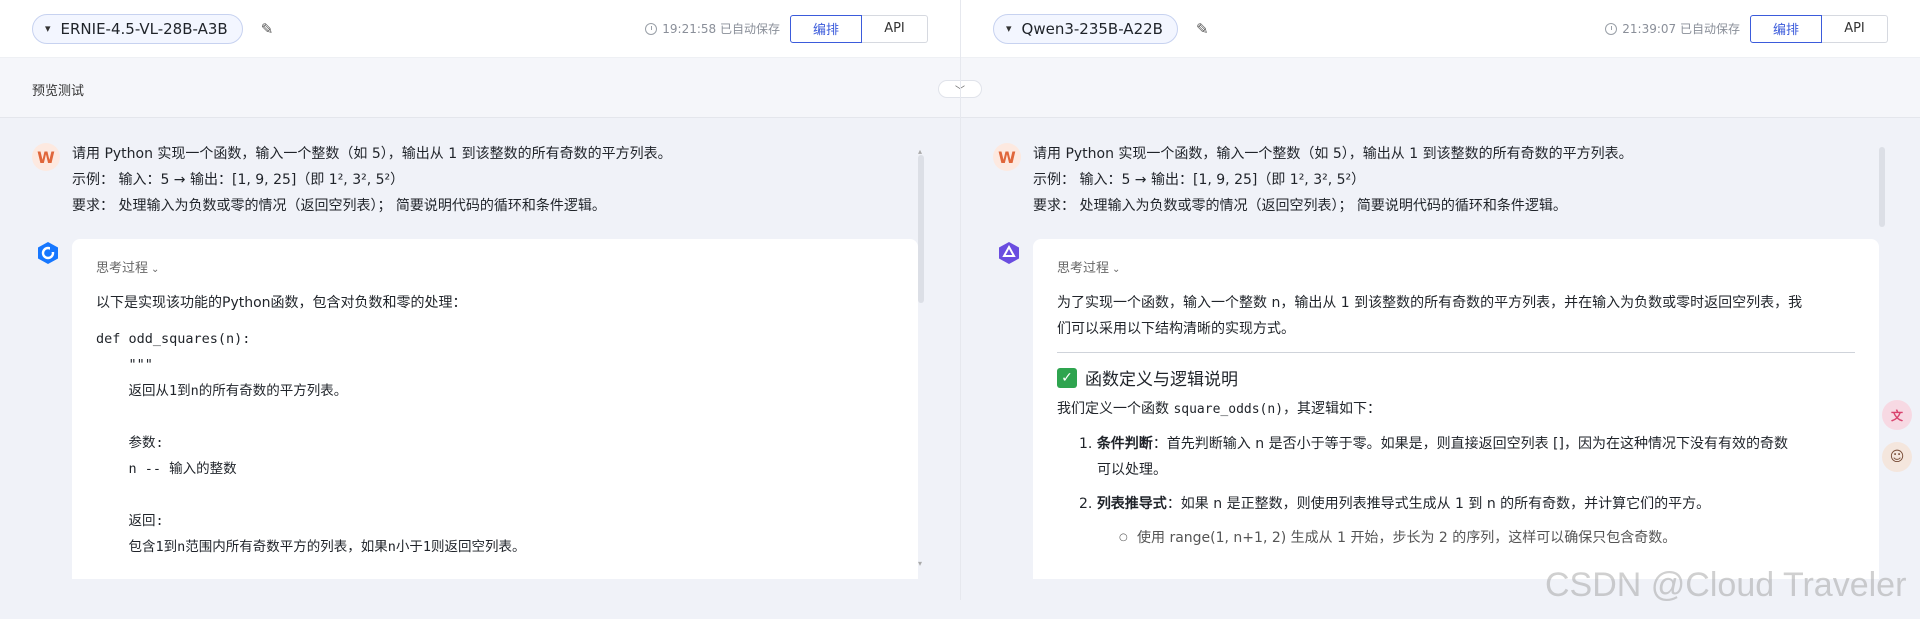 The height and width of the screenshot is (619, 1920). What do you see at coordinates (712, 28) in the screenshot?
I see `left-save-status: 19:21:58 已自动保存` at bounding box center [712, 28].